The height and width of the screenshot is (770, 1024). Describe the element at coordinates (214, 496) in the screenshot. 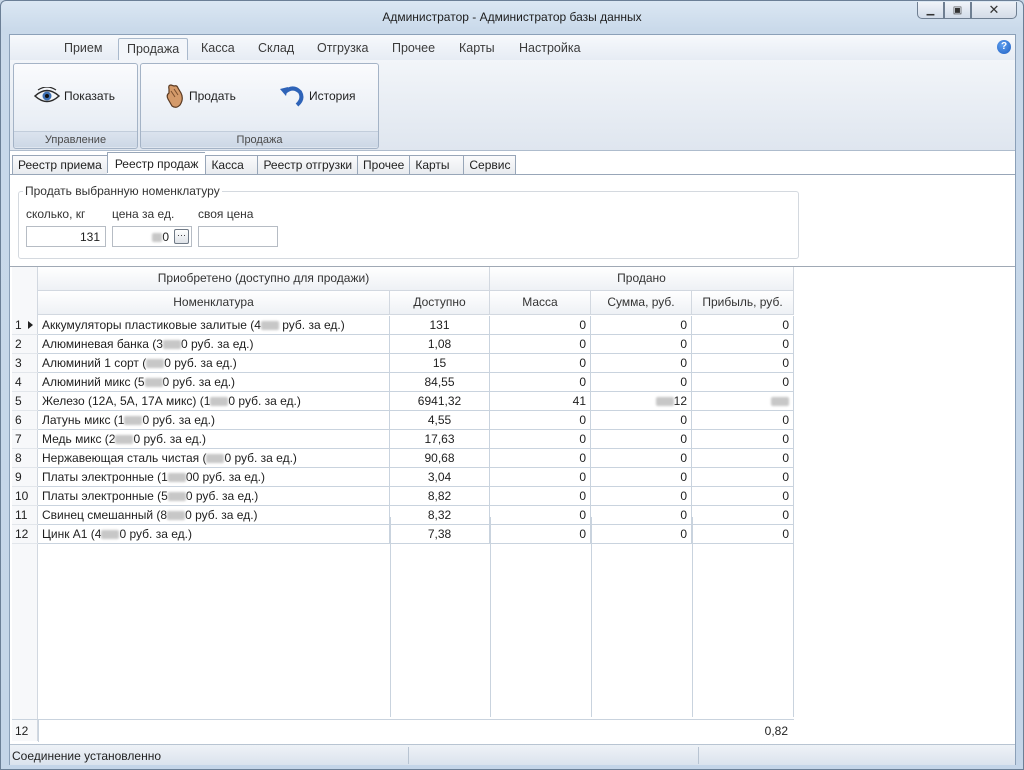

I see `cell-name: Платы электронные (5 0 руб. за ед.)` at that location.